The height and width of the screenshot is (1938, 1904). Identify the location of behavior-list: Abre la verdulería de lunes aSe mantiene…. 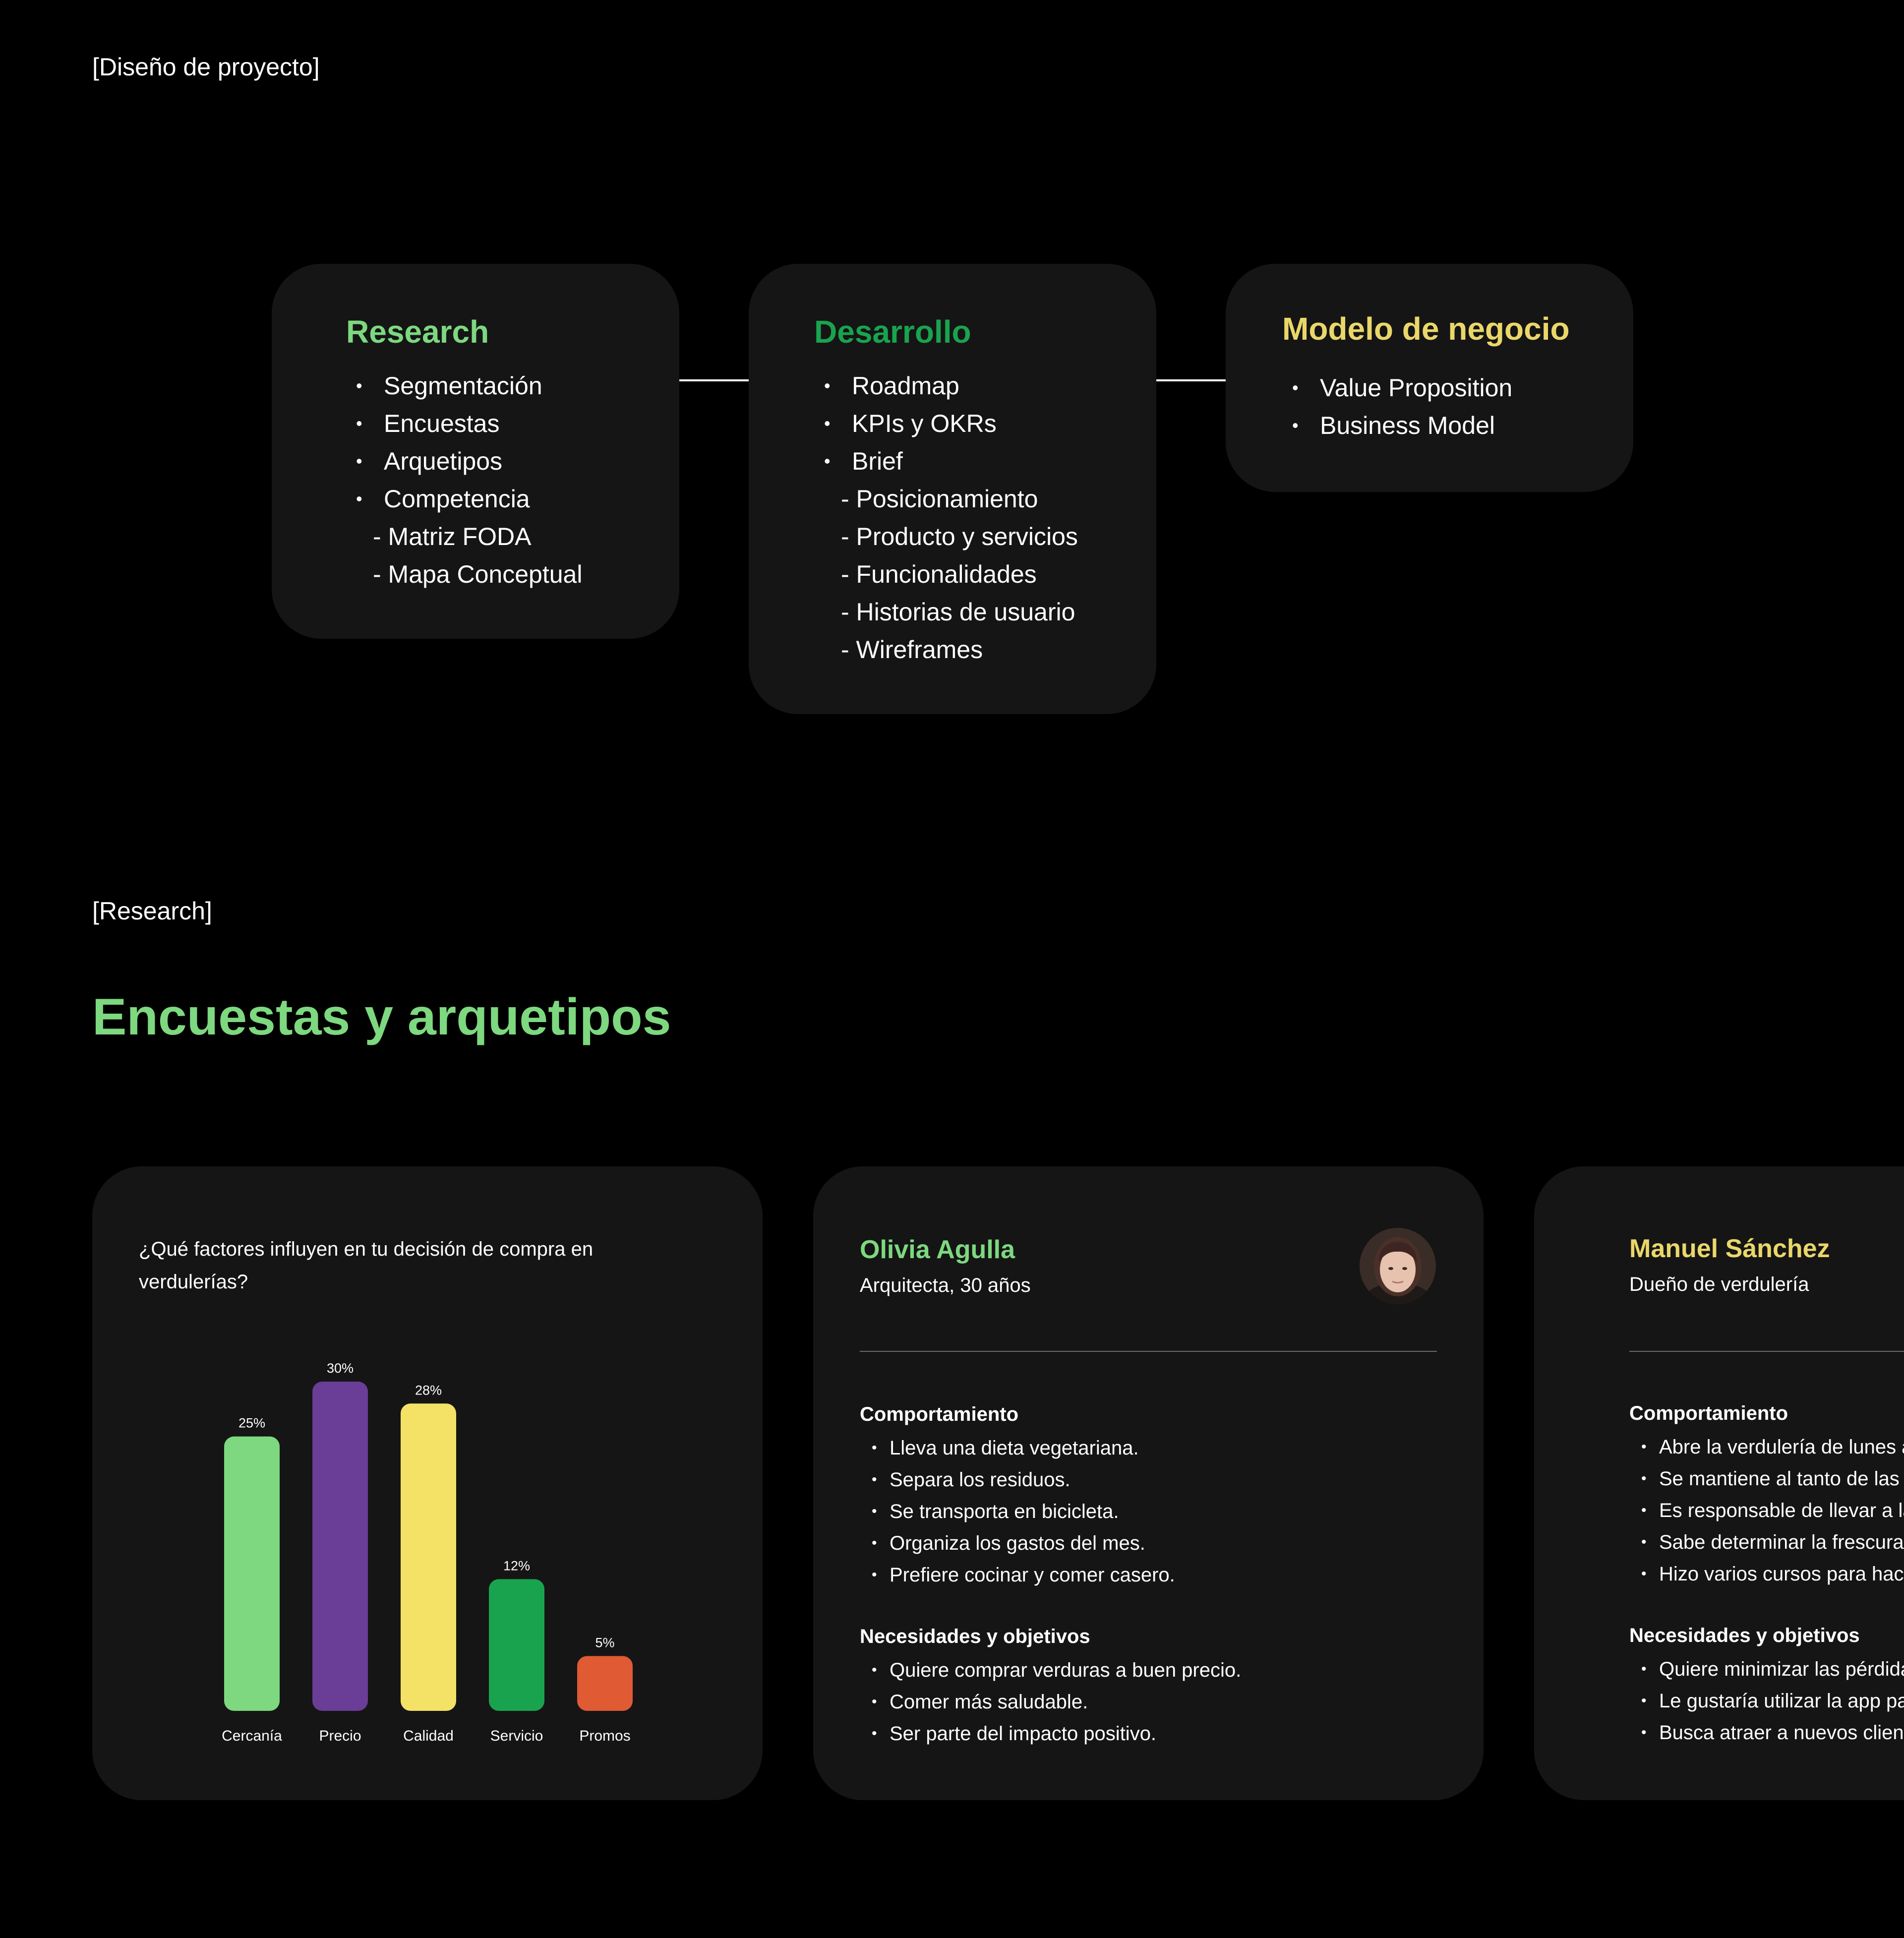
(1766, 1510).